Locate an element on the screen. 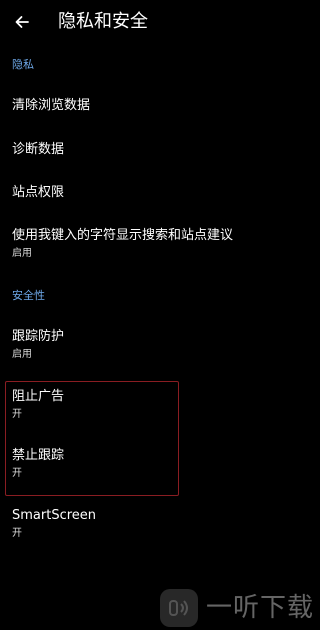 The width and height of the screenshot is (320, 630). smartscreen-item: SmartScreen 开 is located at coordinates (160, 523).